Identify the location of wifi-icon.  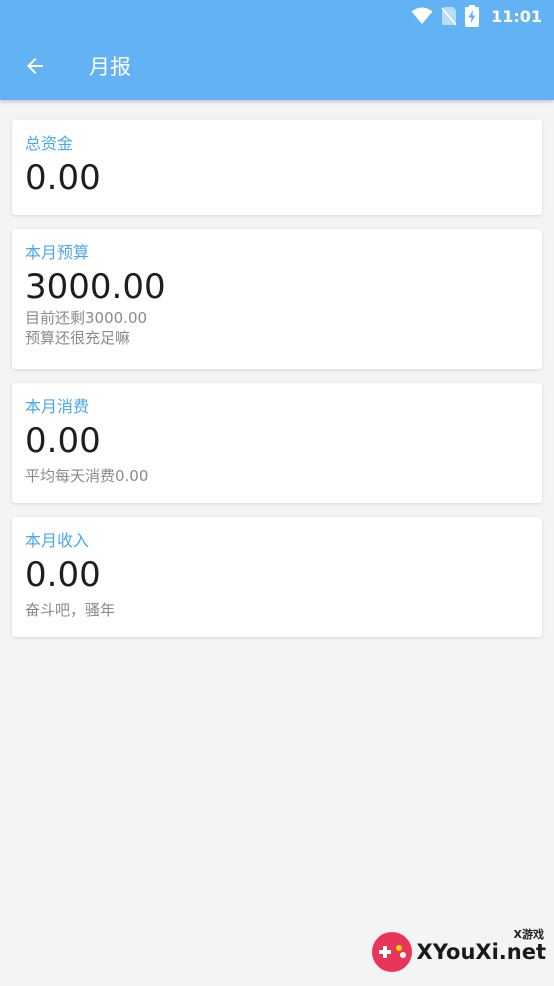
(422, 15).